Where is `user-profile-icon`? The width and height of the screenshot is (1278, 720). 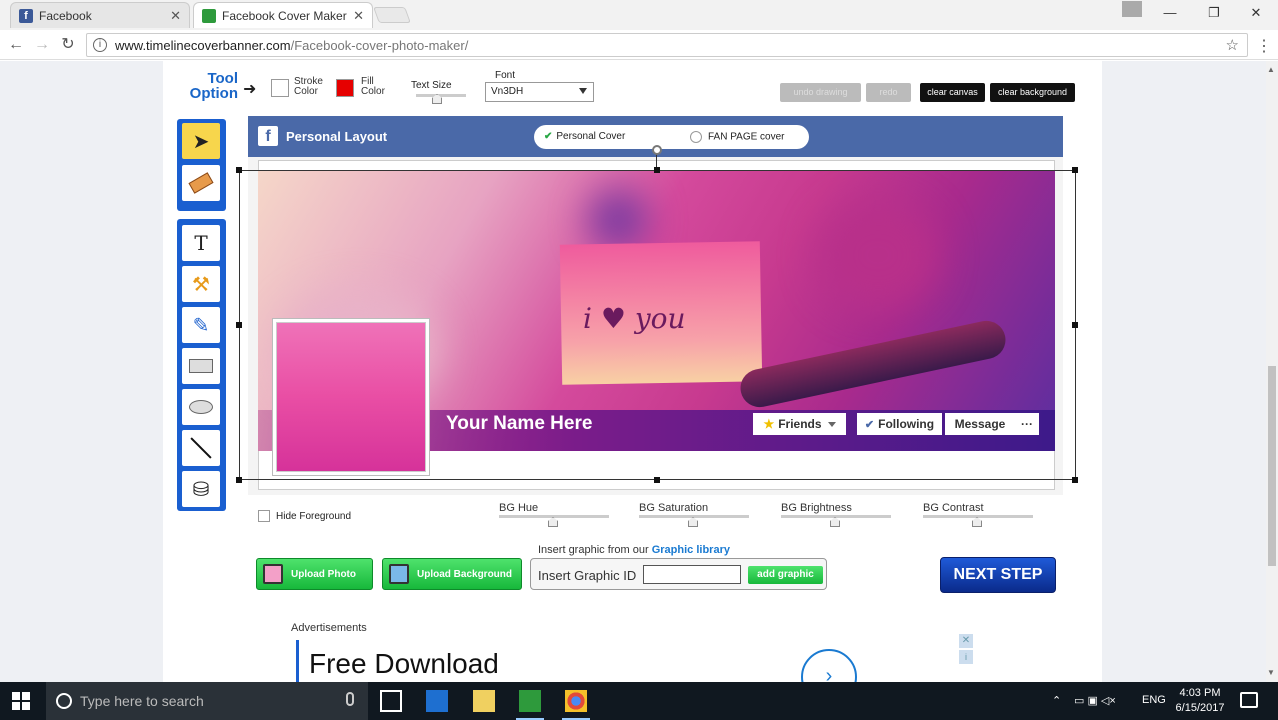
user-profile-icon is located at coordinates (1132, 9).